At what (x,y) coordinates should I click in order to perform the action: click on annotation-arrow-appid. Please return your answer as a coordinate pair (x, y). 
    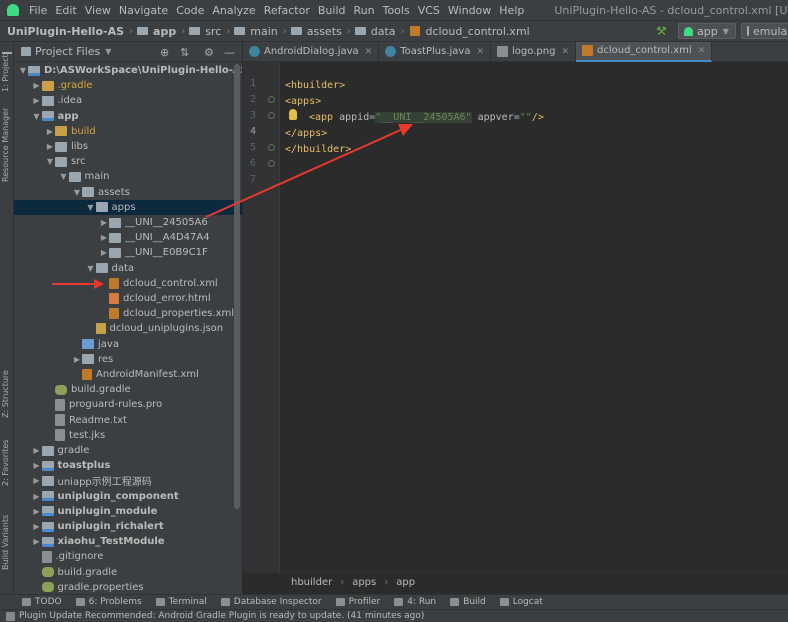
    Looking at the image, I should click on (305, 172).